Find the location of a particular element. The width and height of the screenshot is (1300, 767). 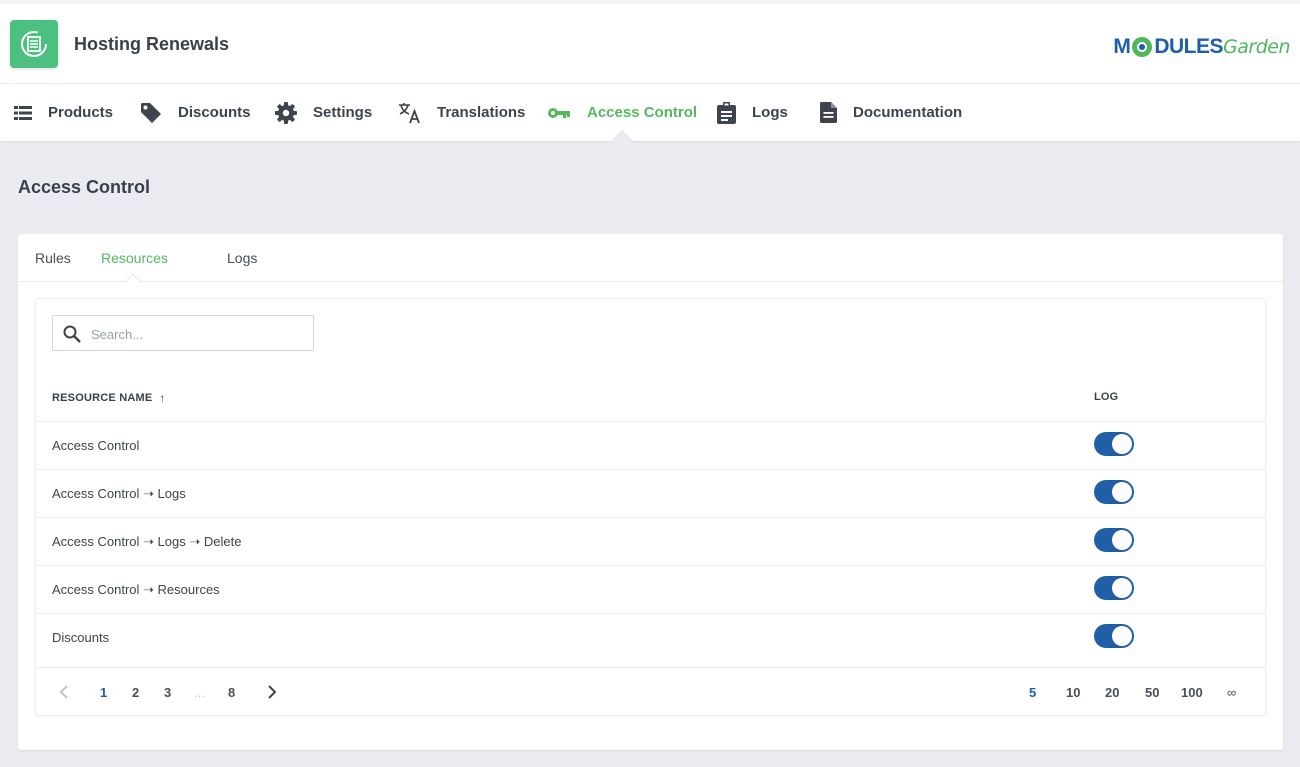

table-row: Discounts is located at coordinates (650, 637).